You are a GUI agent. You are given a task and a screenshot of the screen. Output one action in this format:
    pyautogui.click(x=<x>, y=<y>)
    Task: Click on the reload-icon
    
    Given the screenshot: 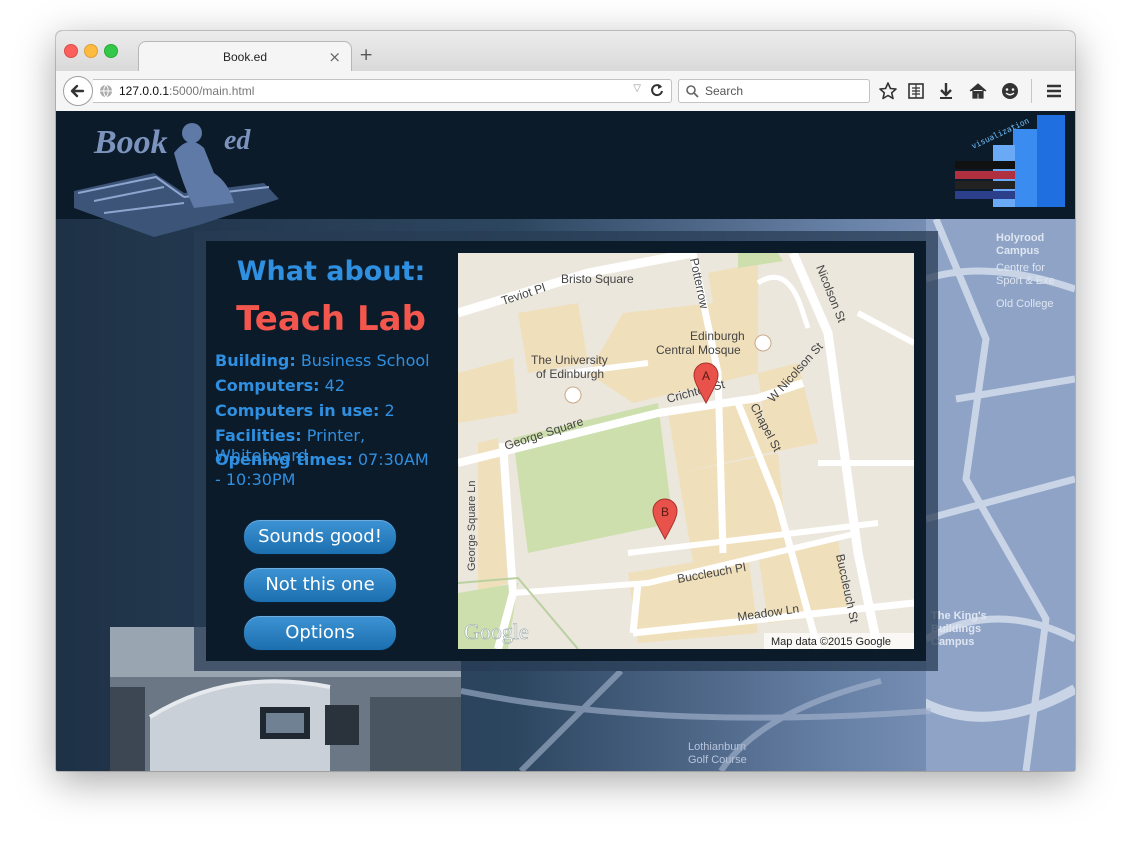 What is the action you would take?
    pyautogui.click(x=657, y=90)
    